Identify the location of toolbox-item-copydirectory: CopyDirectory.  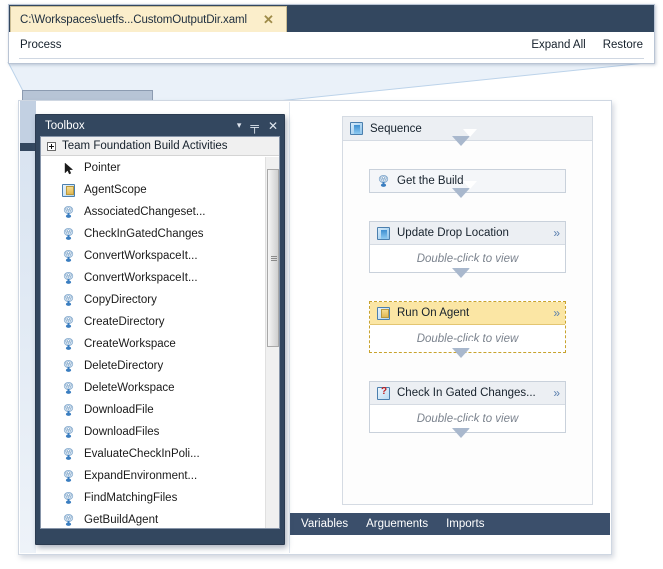
(153, 300).